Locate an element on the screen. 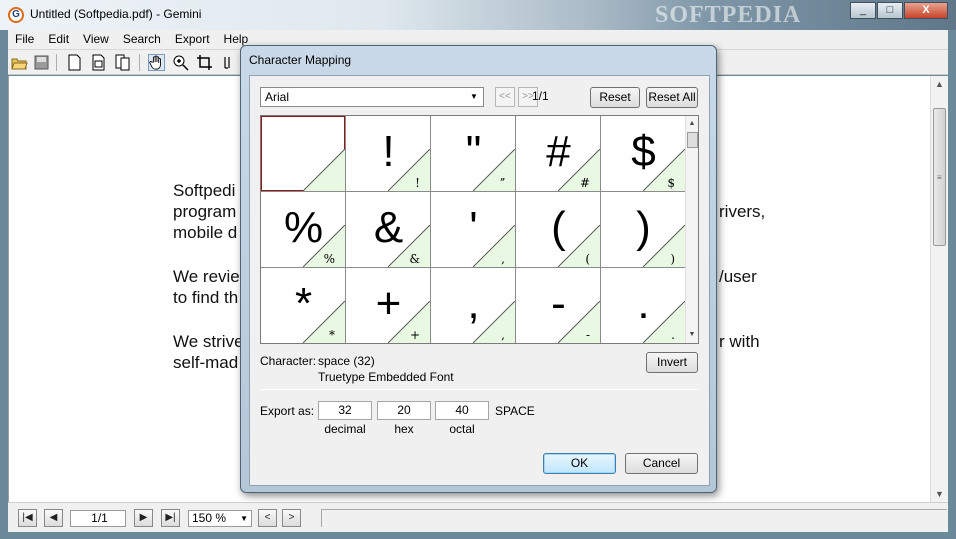  last-page-button: ▶| is located at coordinates (170, 518).